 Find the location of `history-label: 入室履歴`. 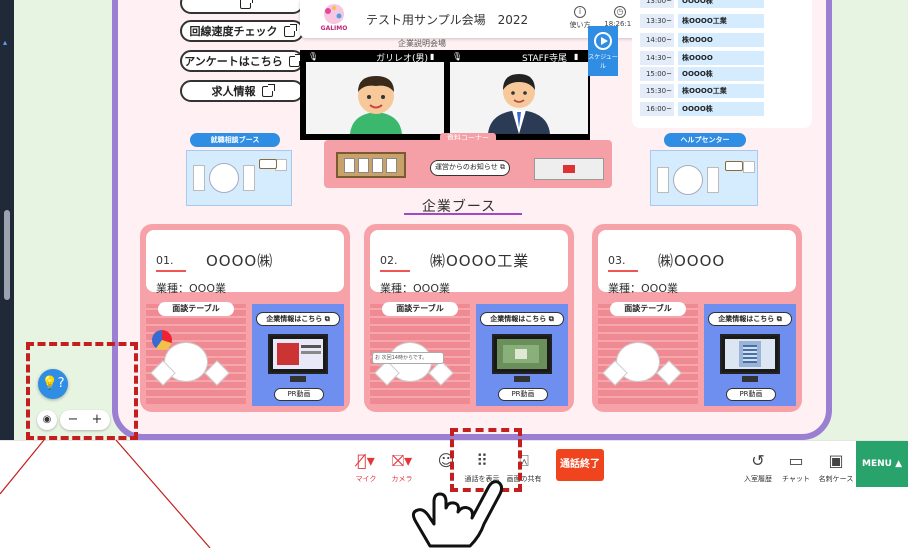

history-label: 入室履歴 is located at coordinates (758, 479).